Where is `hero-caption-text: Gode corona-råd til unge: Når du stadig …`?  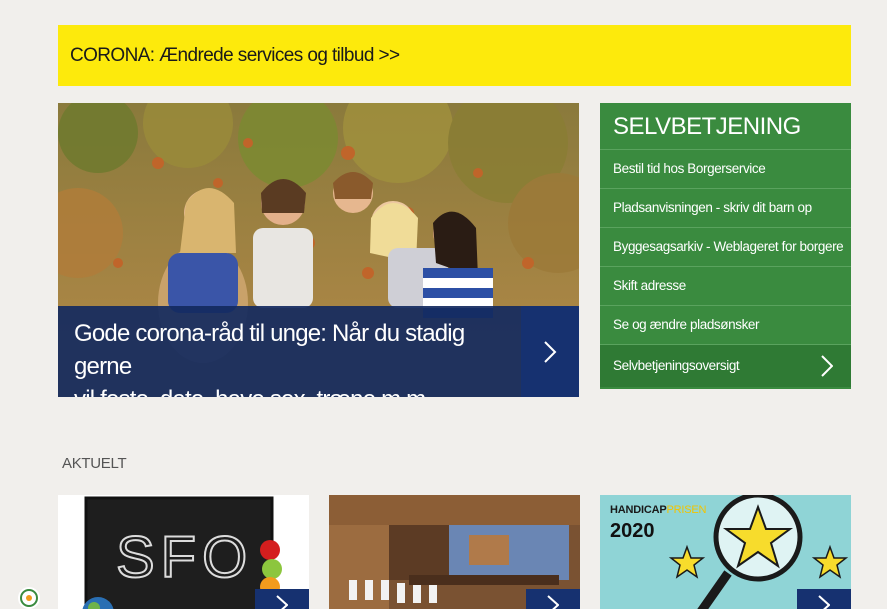
hero-caption-text: Gode corona-råd til unge: Når du stadig … is located at coordinates (294, 357).